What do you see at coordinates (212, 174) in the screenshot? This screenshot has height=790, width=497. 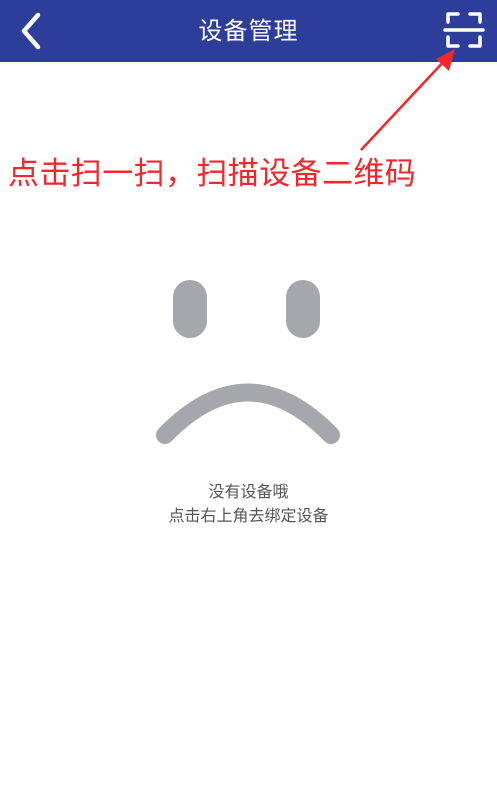 I see `annotation-text: 点击扫一扫，扫描设备二维码` at bounding box center [212, 174].